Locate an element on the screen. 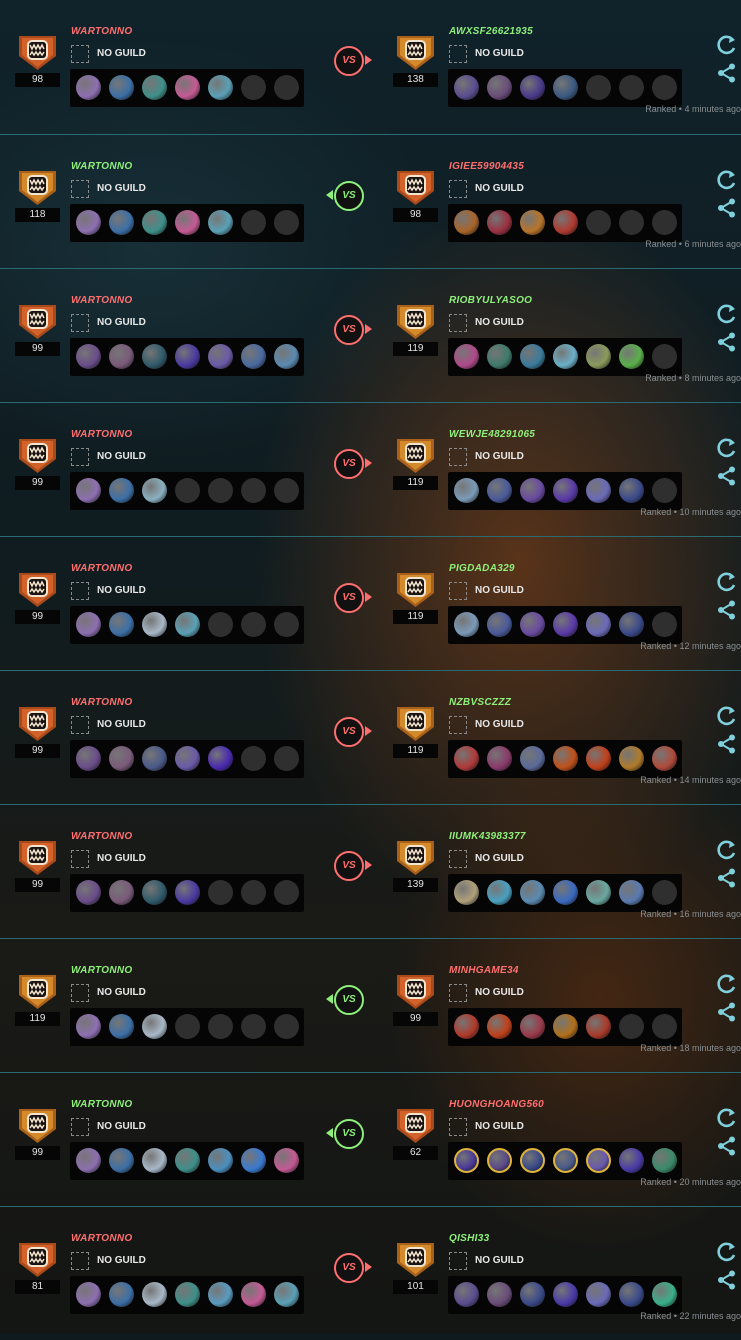 The width and height of the screenshot is (741, 1340). player-name-link: AWXSF26621935 is located at coordinates (491, 31).